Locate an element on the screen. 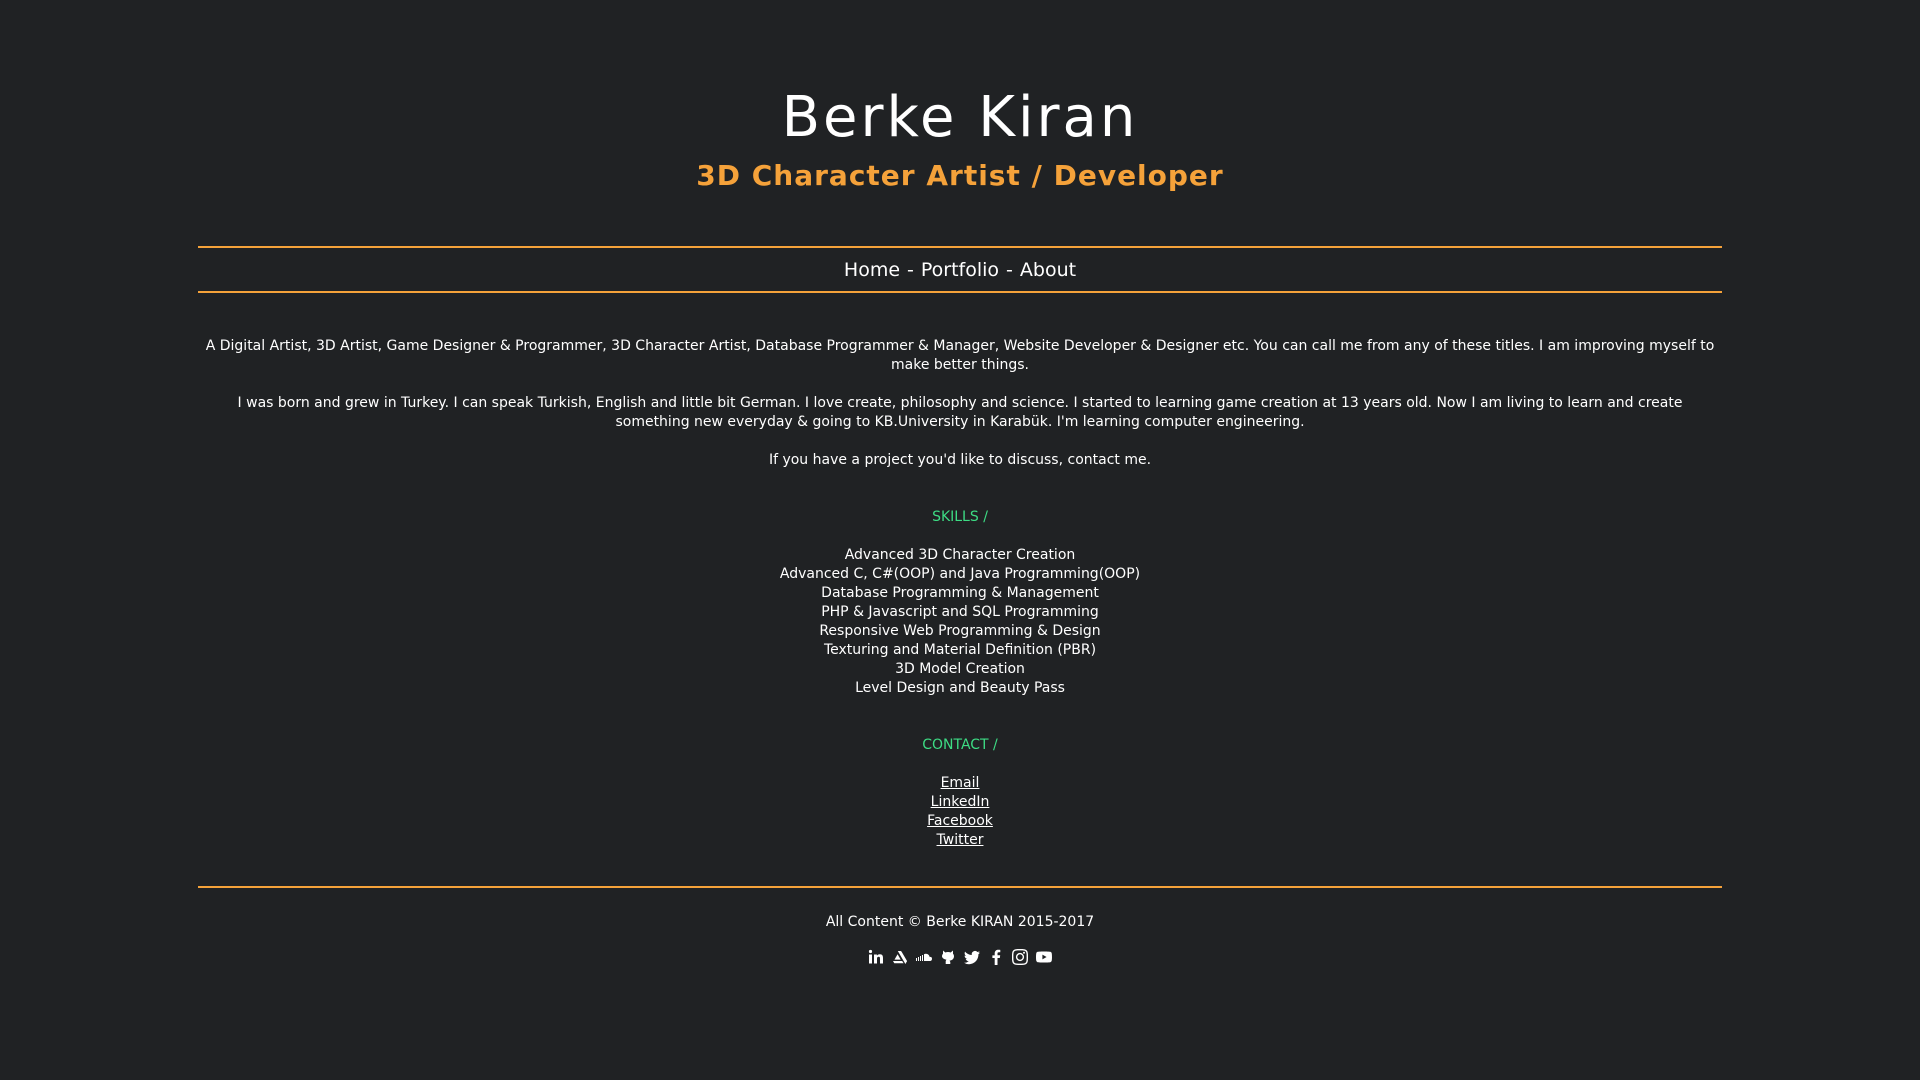  contact-item: Facebook is located at coordinates (960, 821).